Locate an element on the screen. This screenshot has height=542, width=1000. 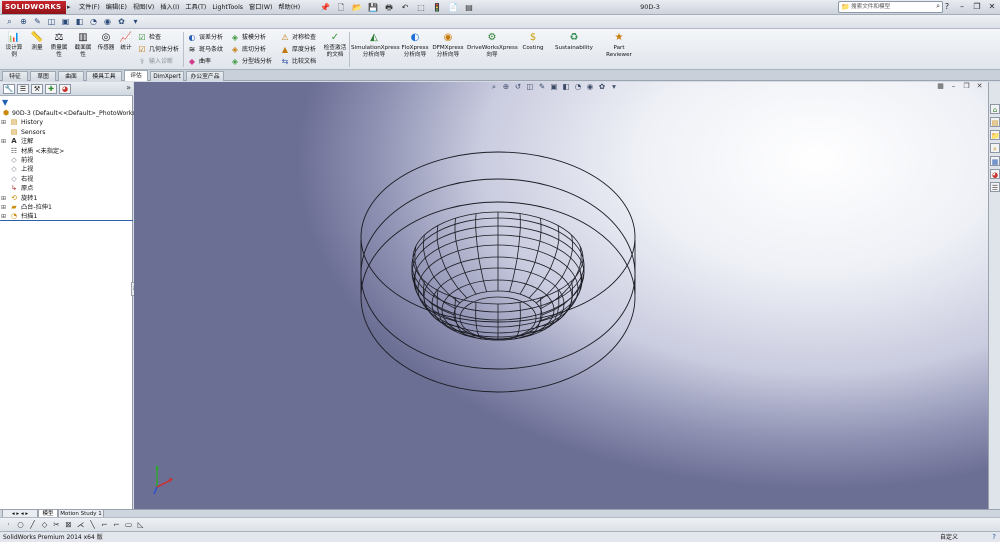
tab-dimxpert: DimXpert is located at coordinates (167, 76).